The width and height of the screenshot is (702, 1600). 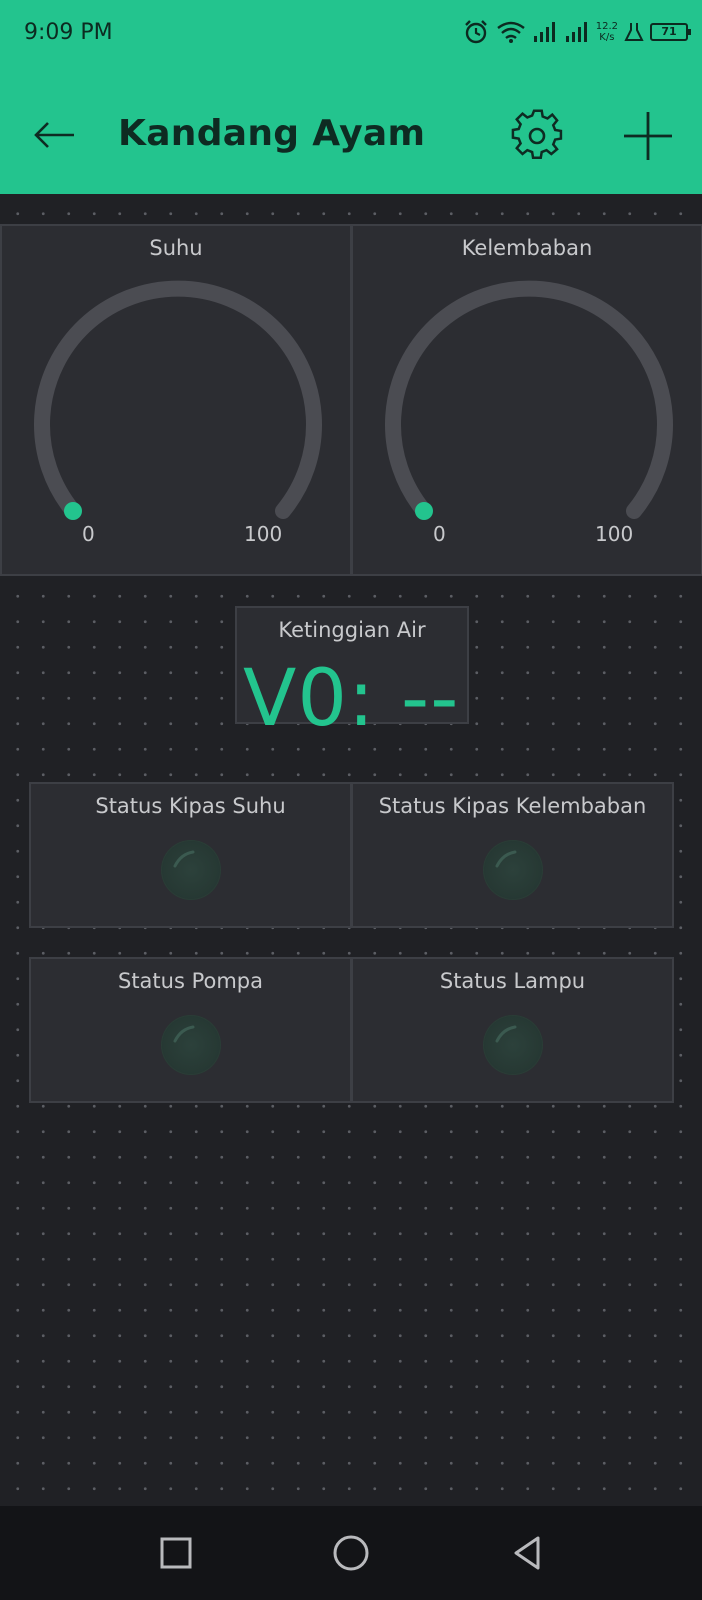 I want to click on widget-title: Ketinggian Air, so click(x=352, y=630).